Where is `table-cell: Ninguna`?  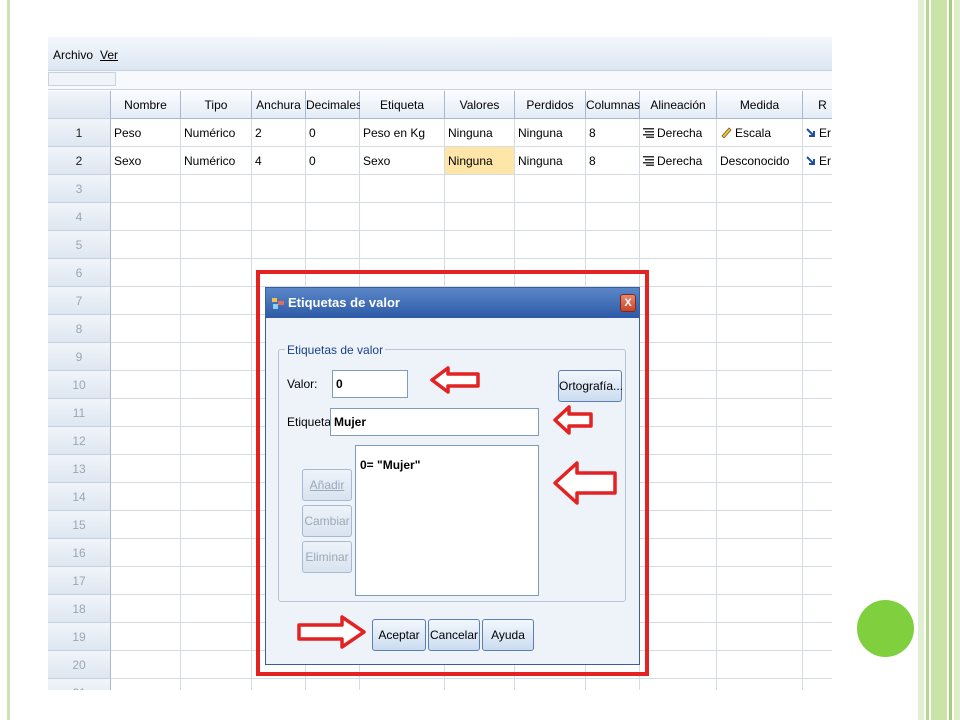 table-cell: Ninguna is located at coordinates (480, 133).